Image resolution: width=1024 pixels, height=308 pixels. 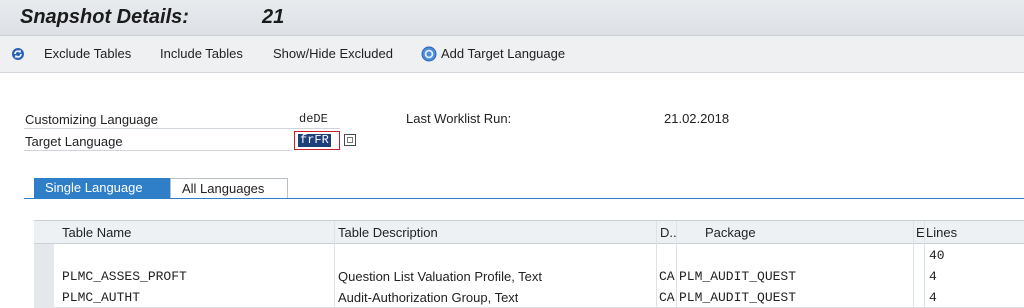 What do you see at coordinates (459, 118) in the screenshot?
I see `last-worklist-label: Last Worklist Run:` at bounding box center [459, 118].